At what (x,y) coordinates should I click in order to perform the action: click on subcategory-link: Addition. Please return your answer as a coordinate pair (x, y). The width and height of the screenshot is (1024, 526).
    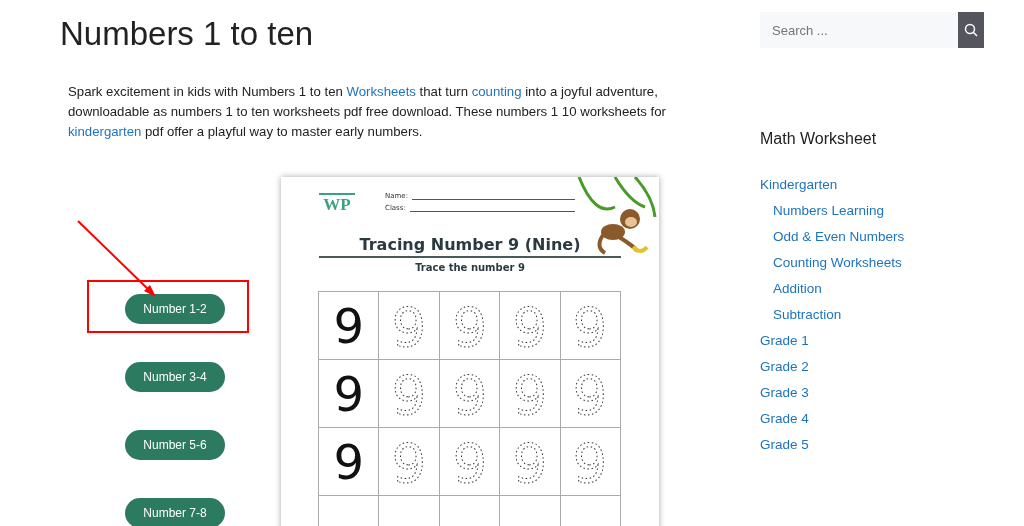
    Looking at the image, I should click on (797, 289).